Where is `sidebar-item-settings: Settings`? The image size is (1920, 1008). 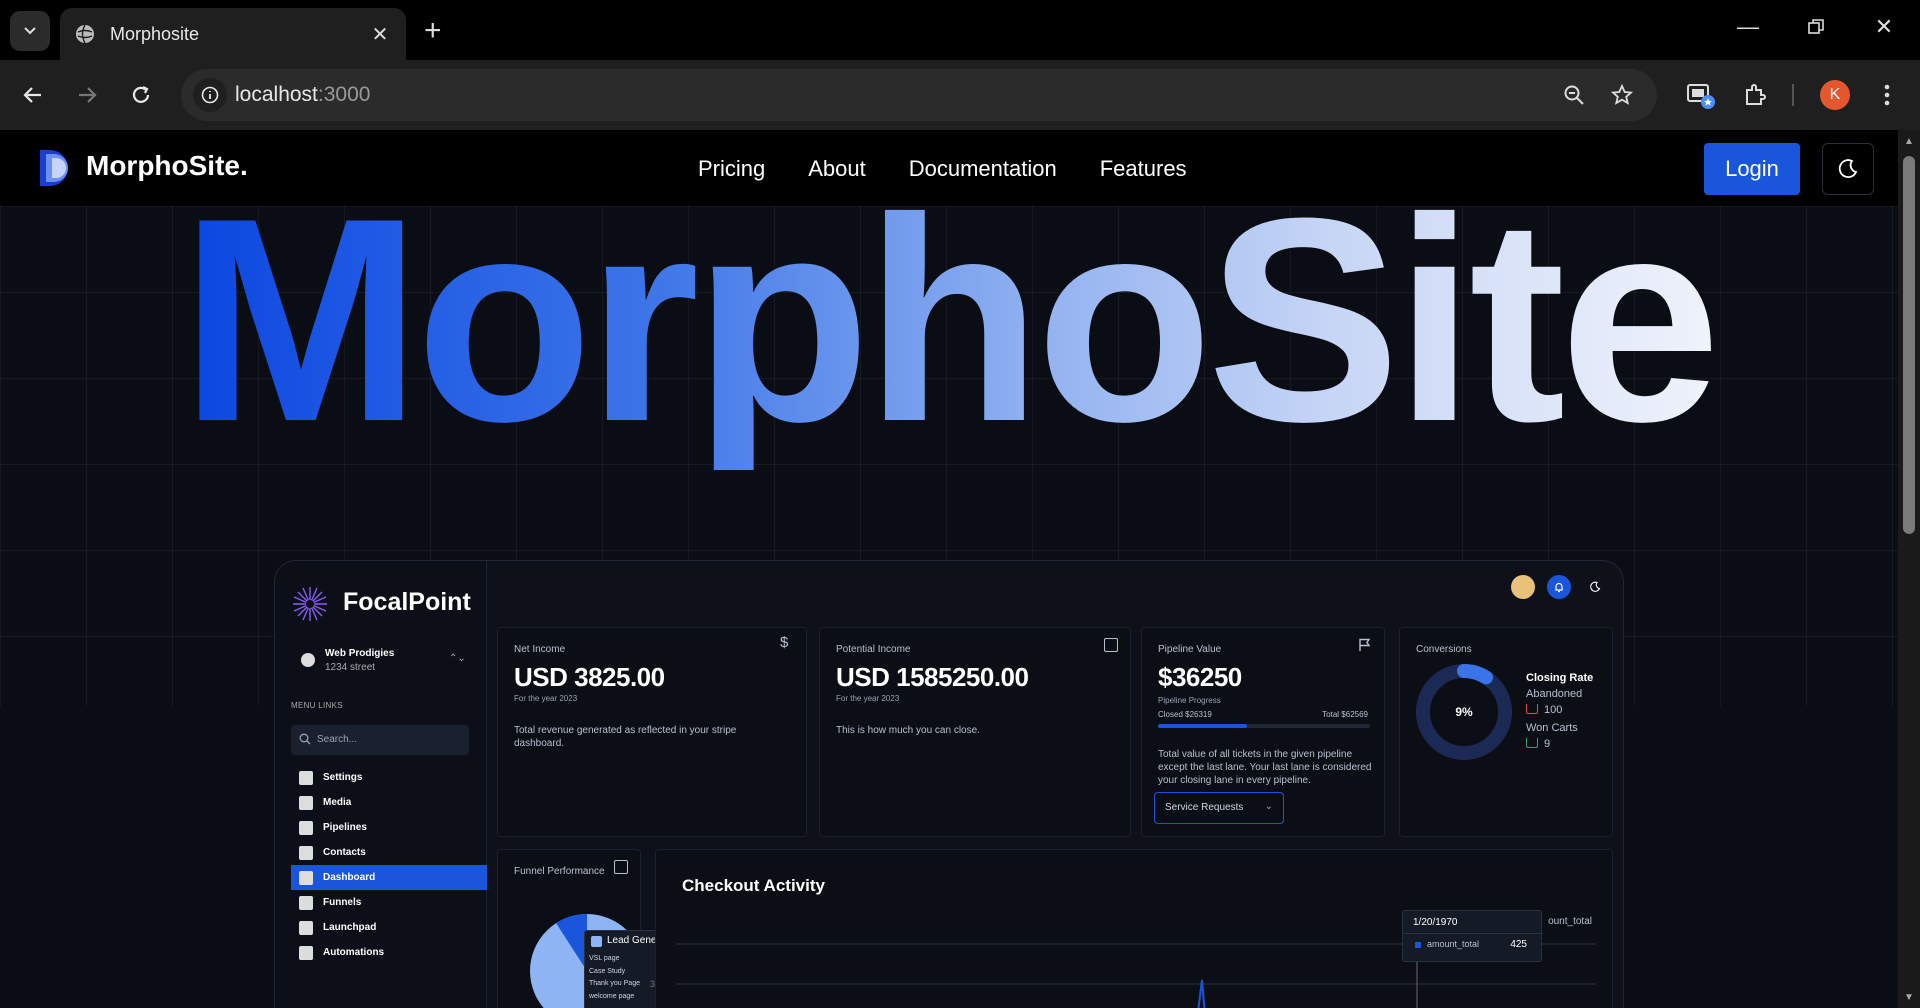 sidebar-item-settings: Settings is located at coordinates (389, 777).